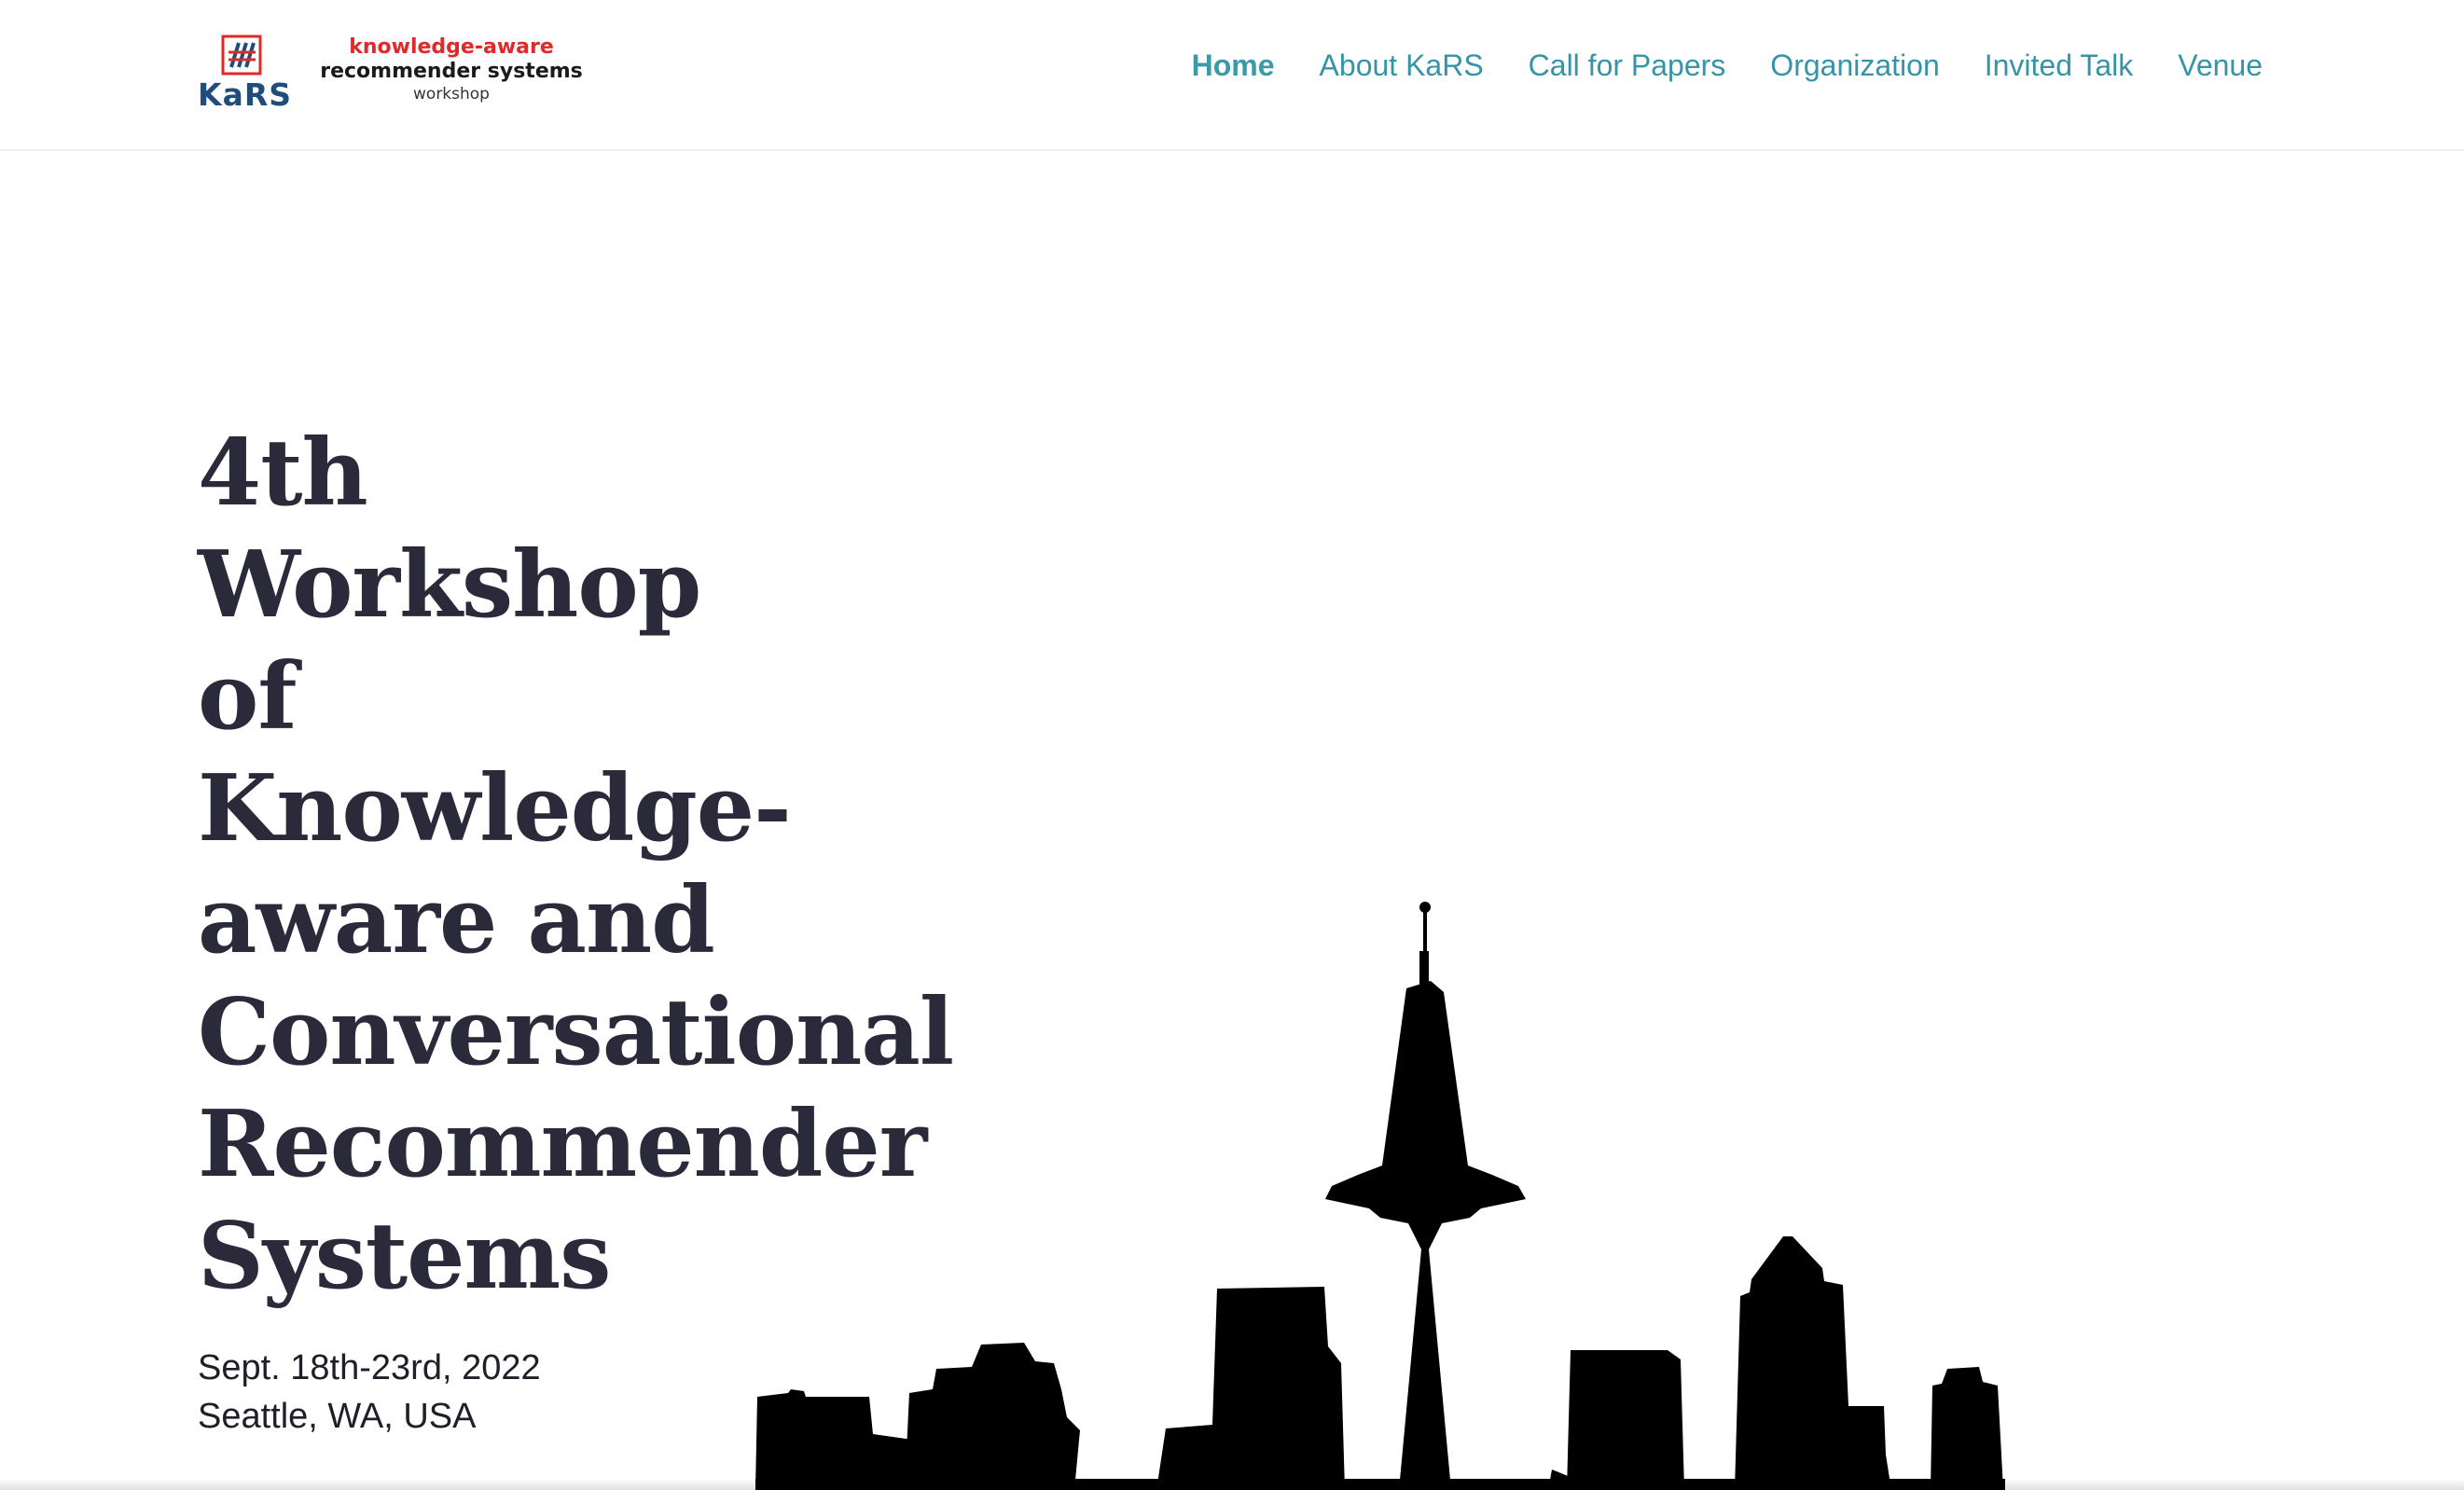  I want to click on event-location: Seattle, WA, USA, so click(337, 1416).